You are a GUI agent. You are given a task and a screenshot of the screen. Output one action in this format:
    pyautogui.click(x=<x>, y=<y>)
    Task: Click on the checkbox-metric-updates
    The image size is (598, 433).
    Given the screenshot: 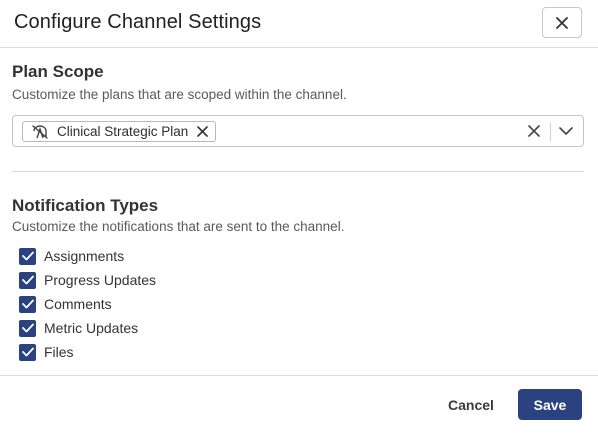 What is the action you would take?
    pyautogui.click(x=27, y=328)
    